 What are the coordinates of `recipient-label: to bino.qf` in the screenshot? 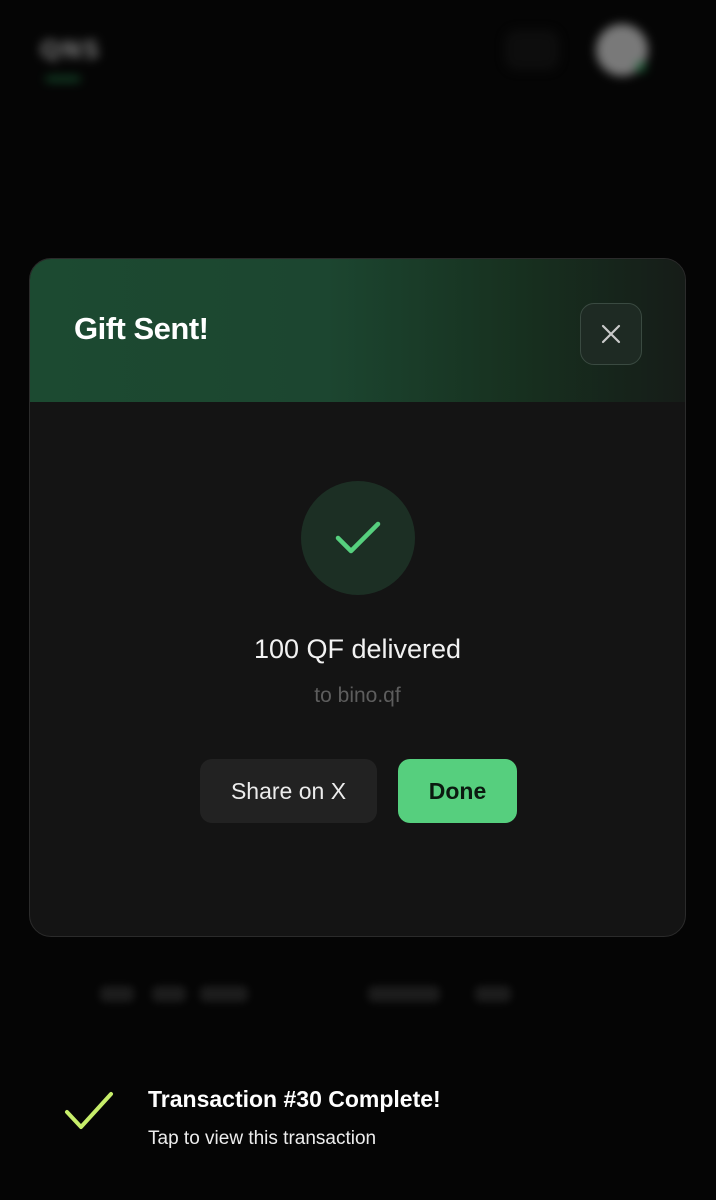 It's located at (357, 695).